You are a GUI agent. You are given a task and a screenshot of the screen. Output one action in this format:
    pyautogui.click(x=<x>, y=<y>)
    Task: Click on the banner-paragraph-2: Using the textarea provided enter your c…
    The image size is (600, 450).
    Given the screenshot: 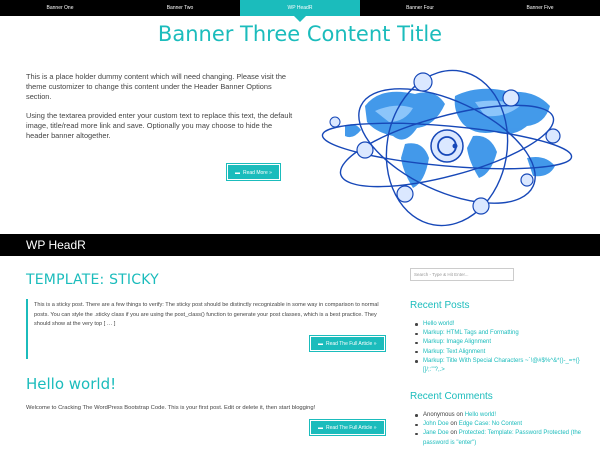 What is the action you would take?
    pyautogui.click(x=159, y=125)
    